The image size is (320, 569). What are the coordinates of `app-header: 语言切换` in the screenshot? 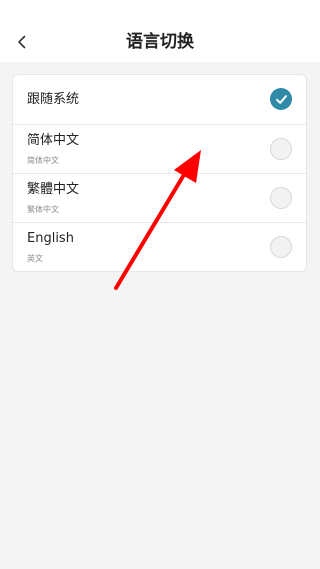 It's located at (160, 31).